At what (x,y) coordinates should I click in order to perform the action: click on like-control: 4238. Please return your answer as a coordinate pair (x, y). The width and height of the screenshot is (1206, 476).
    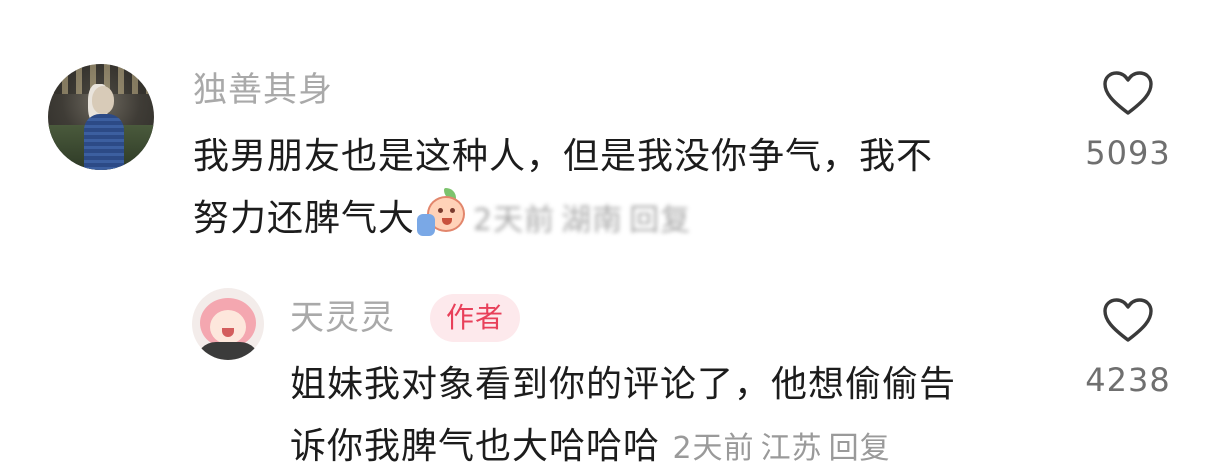
    Looking at the image, I should click on (1128, 348).